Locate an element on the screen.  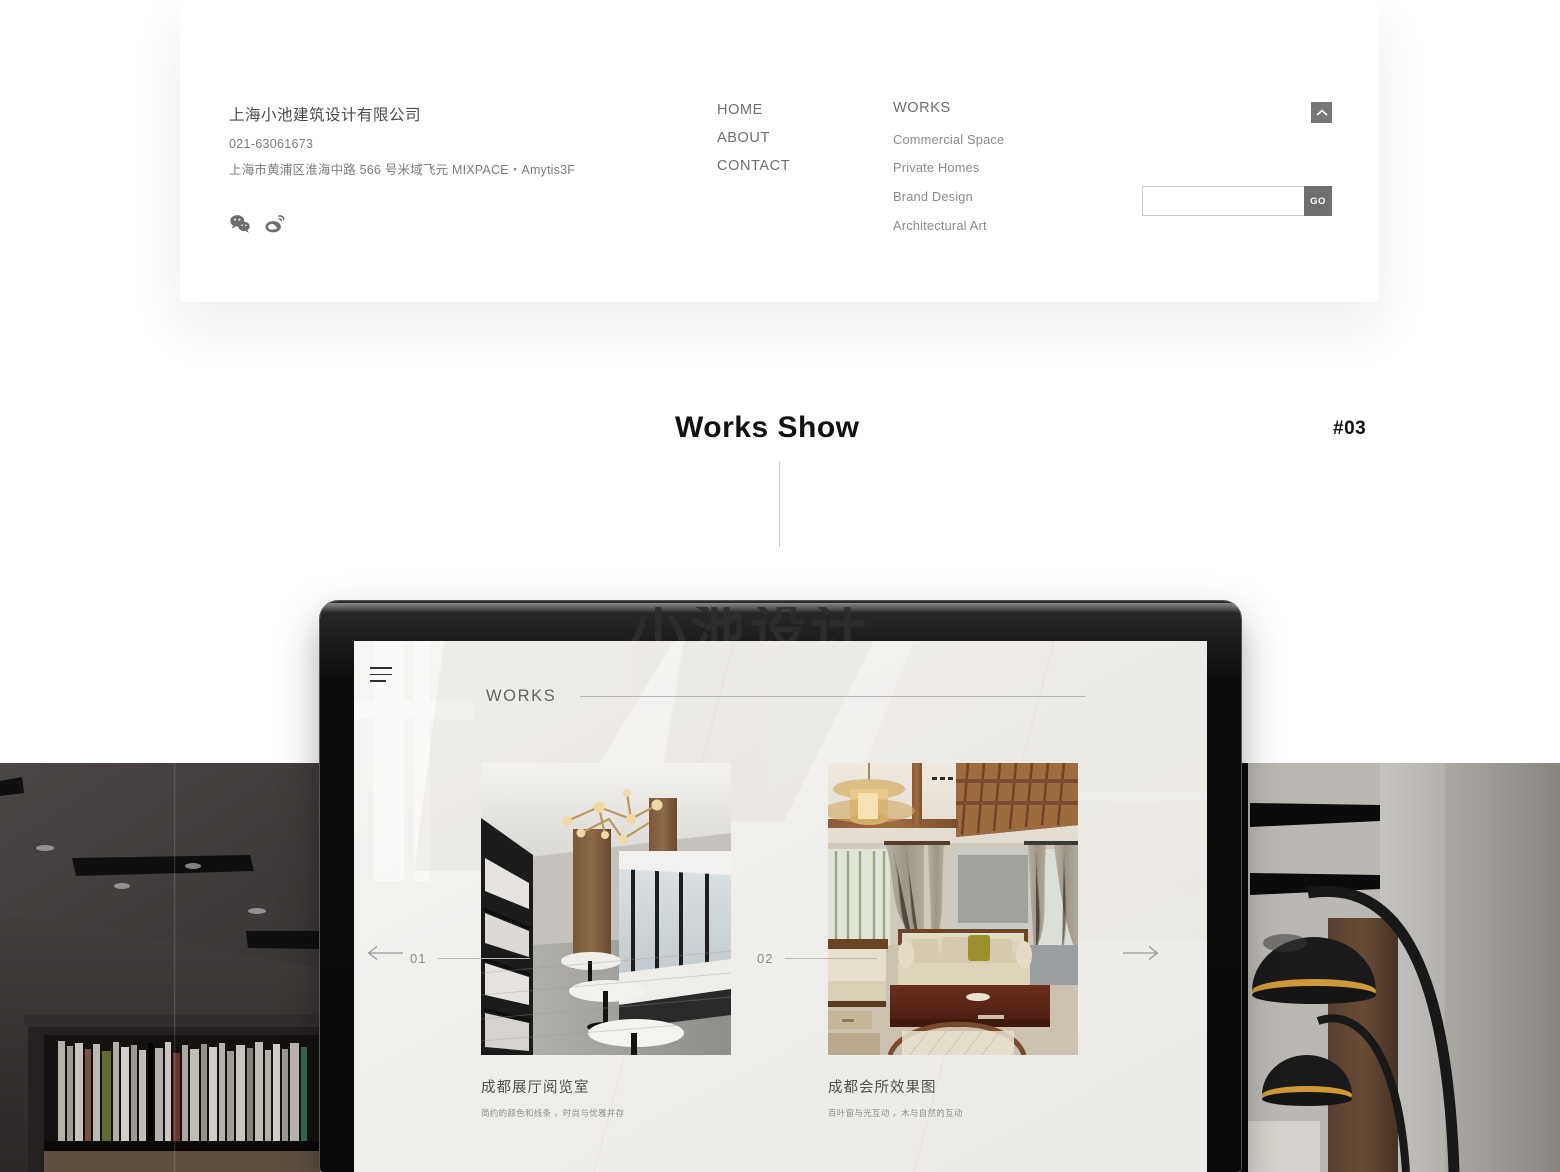
work-card-01: 成都展厅阅览室 简约的颜色和线条 ，时尚与优雅并存 is located at coordinates (606, 940).